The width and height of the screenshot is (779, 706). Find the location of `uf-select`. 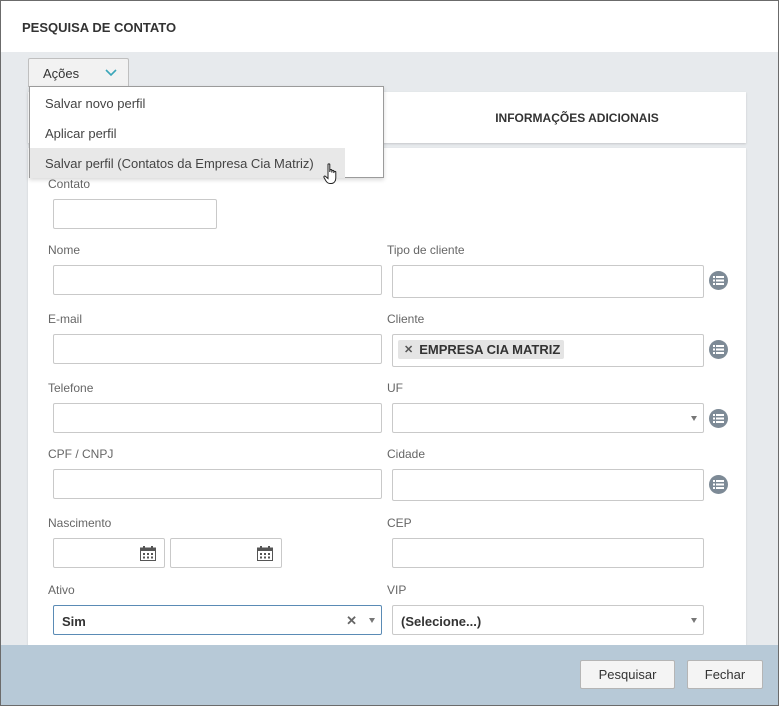

uf-select is located at coordinates (548, 418).